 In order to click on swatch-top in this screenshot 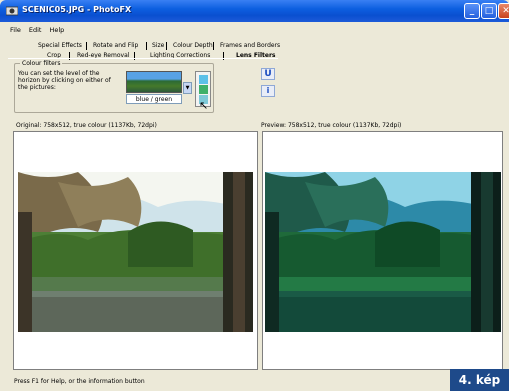, I will do `click(203, 79)`.